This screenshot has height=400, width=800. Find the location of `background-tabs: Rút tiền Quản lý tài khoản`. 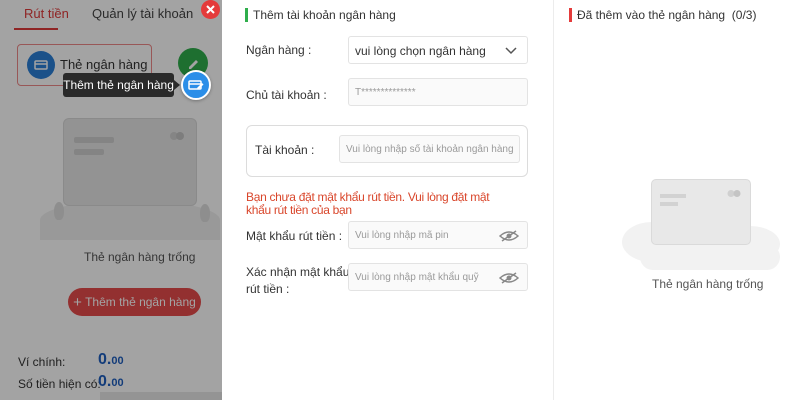

background-tabs: Rút tiền Quản lý tài khoản is located at coordinates (111, 15).